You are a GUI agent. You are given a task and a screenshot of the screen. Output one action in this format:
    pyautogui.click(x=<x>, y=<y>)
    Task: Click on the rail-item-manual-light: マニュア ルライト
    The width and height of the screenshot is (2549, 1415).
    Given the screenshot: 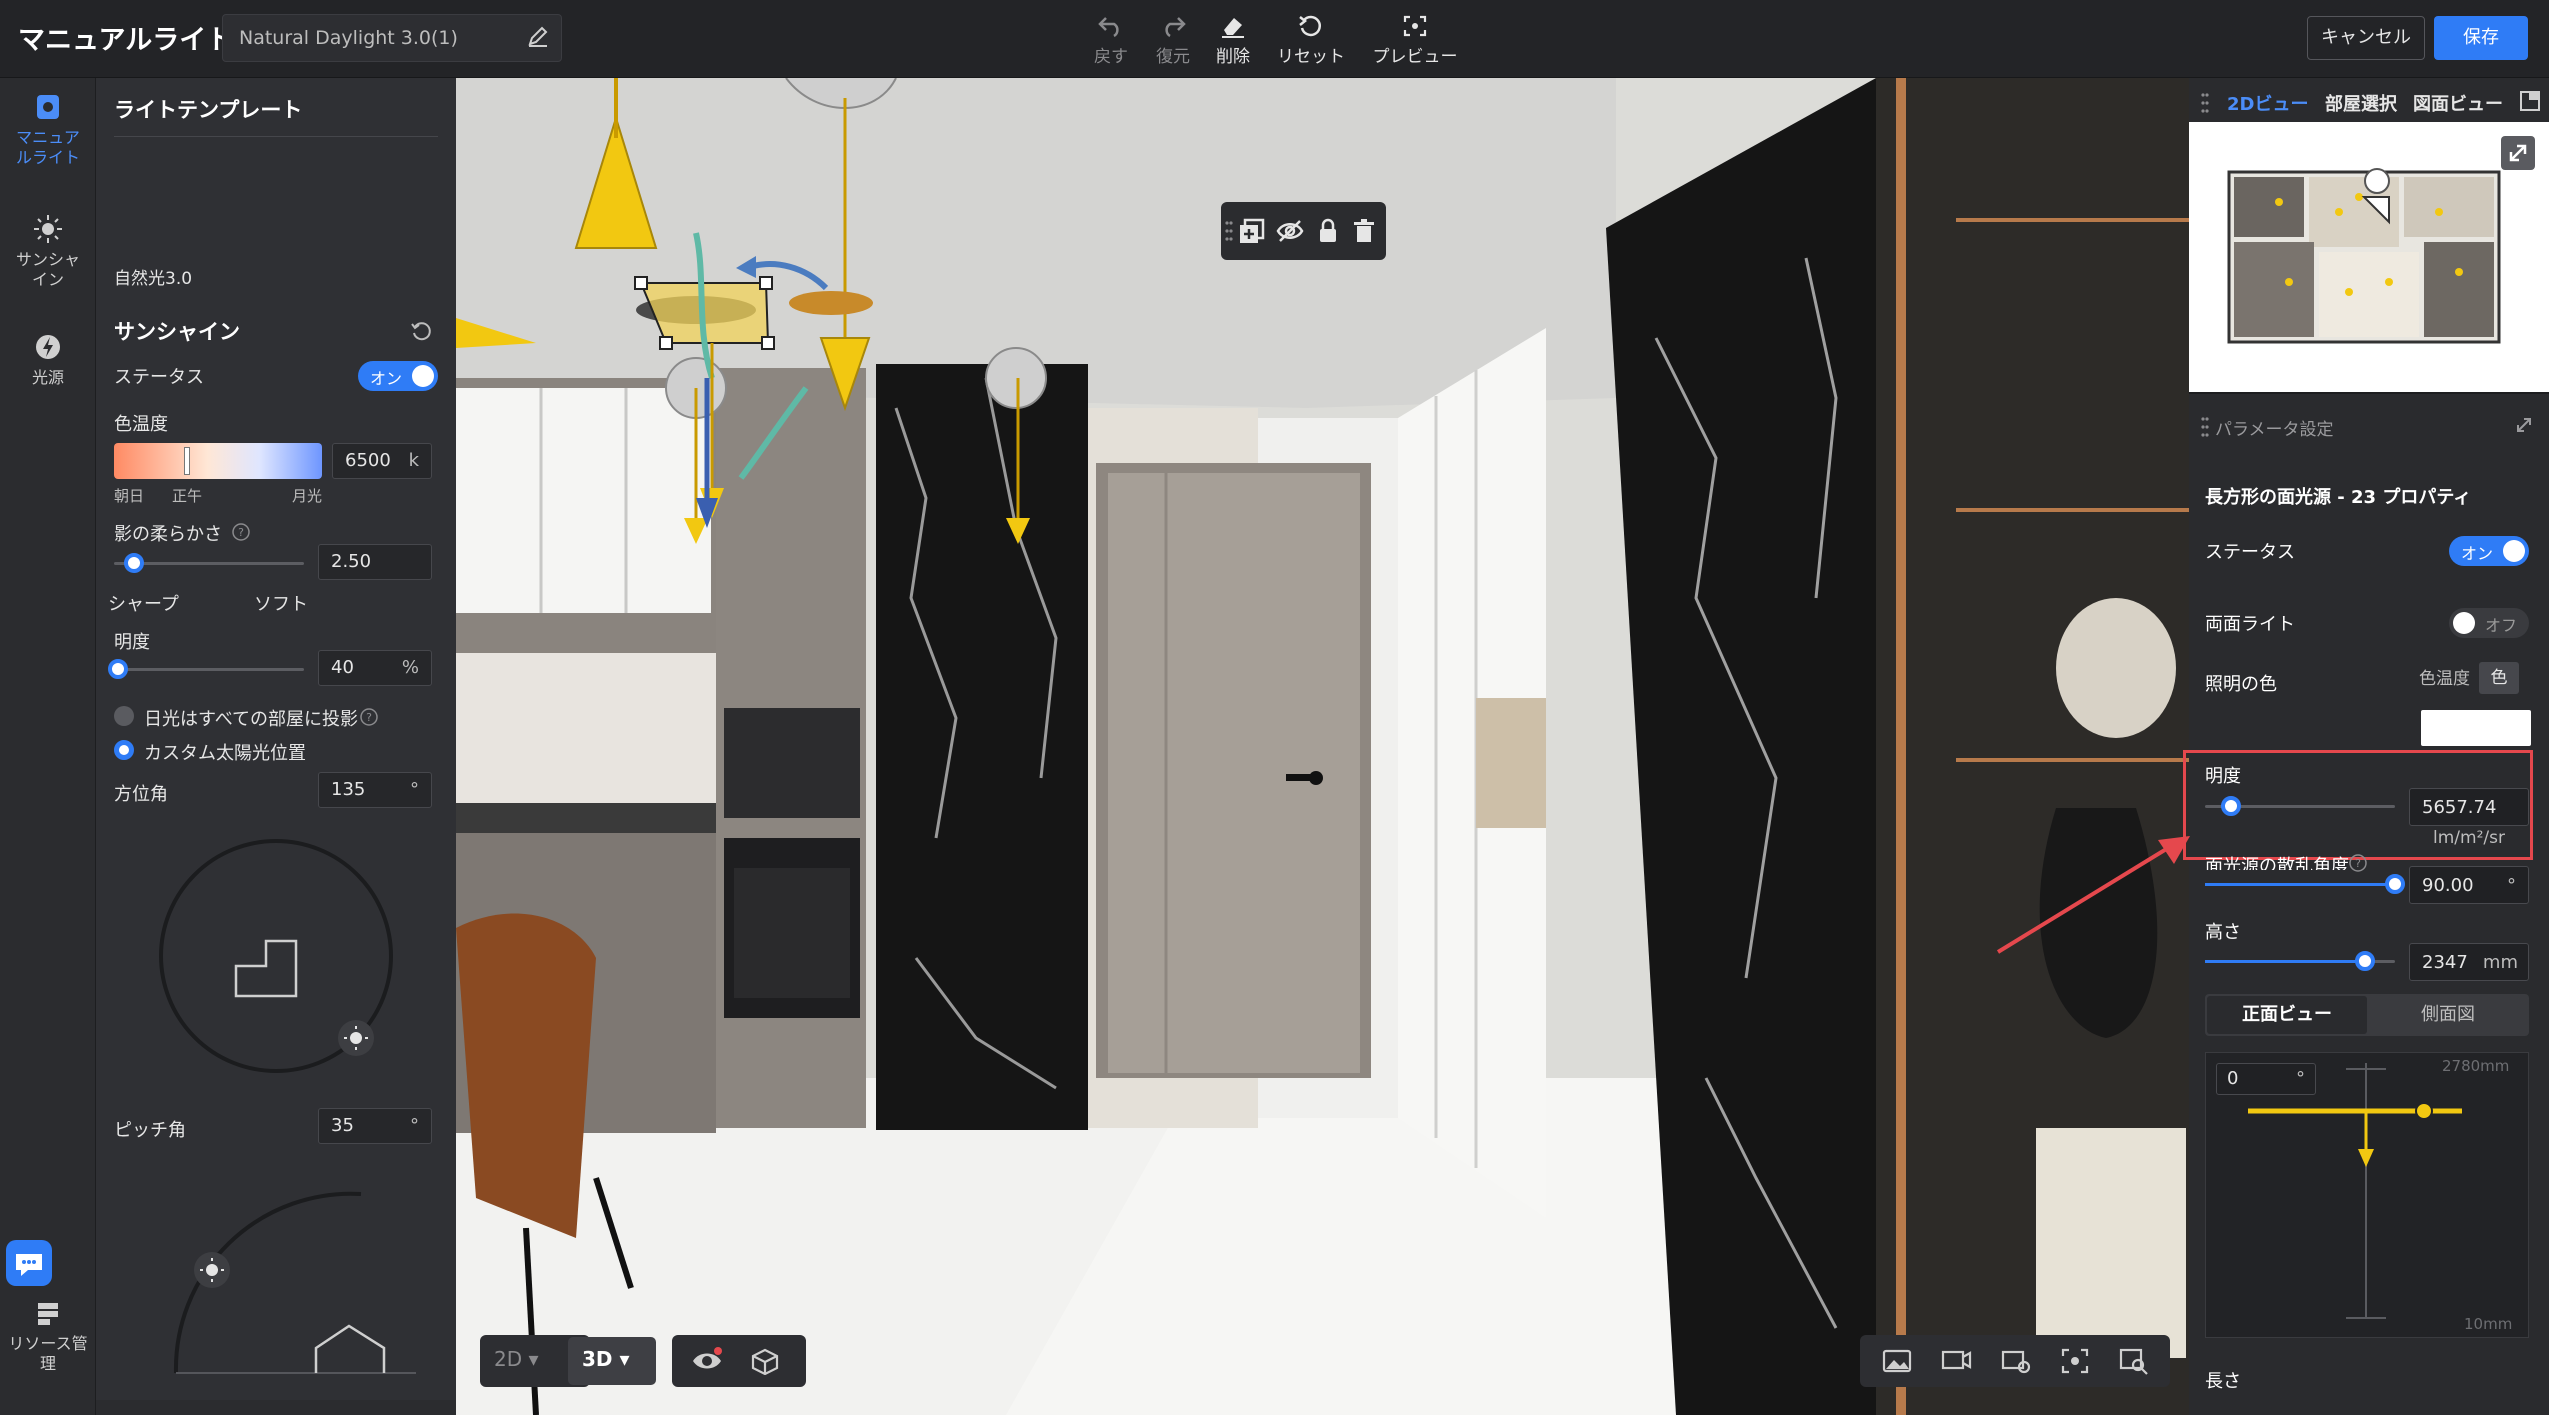 What is the action you would take?
    pyautogui.click(x=48, y=130)
    